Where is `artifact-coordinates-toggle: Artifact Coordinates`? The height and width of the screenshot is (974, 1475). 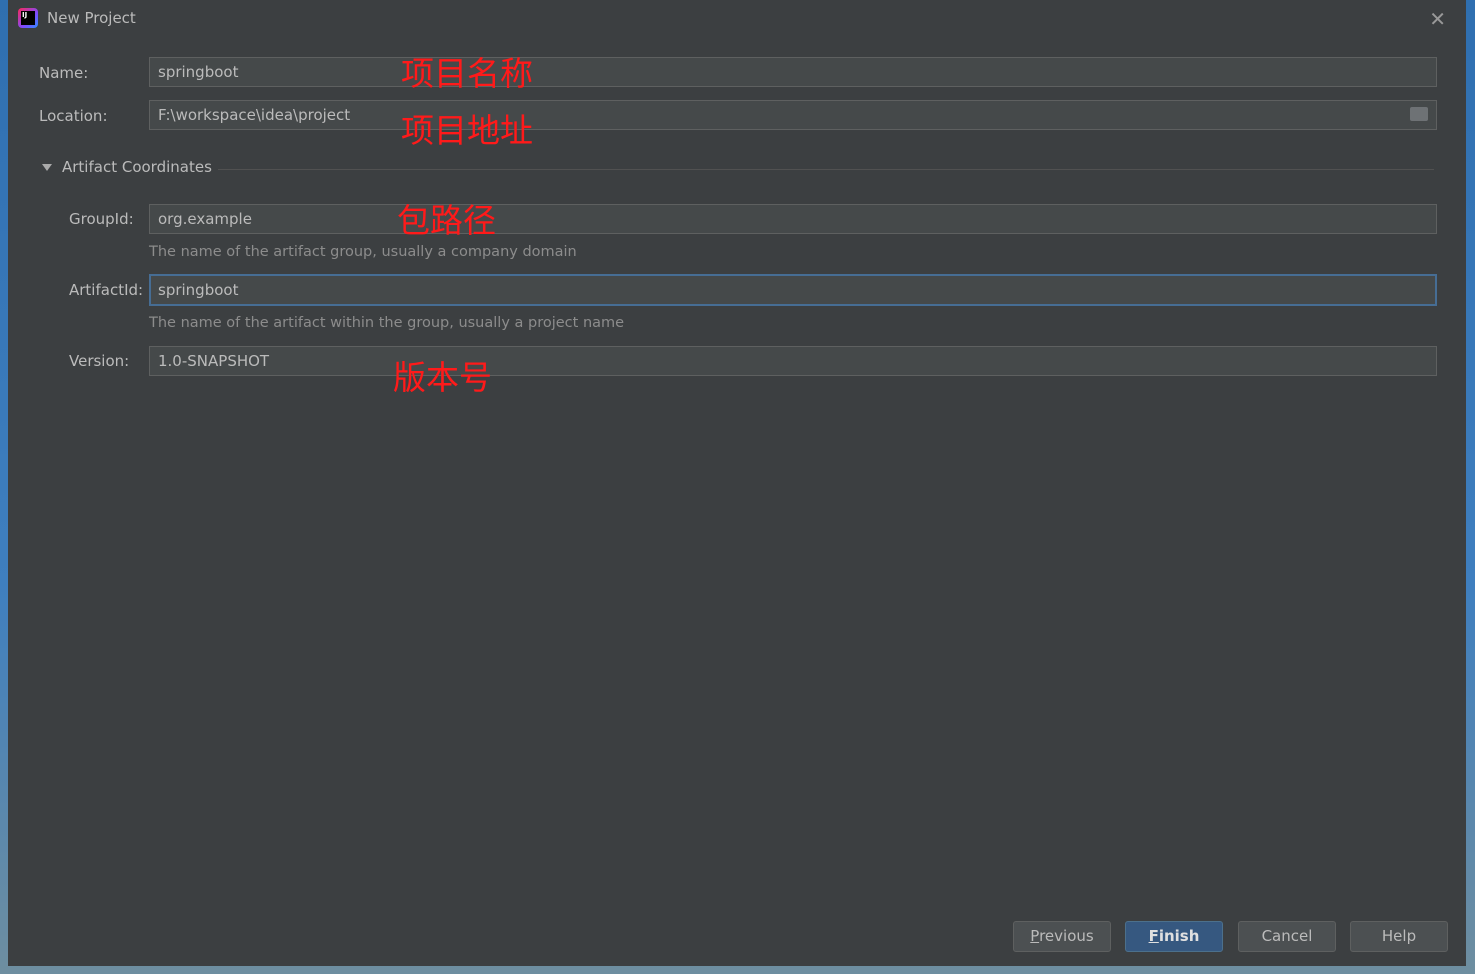
artifact-coordinates-toggle: Artifact Coordinates is located at coordinates (127, 167).